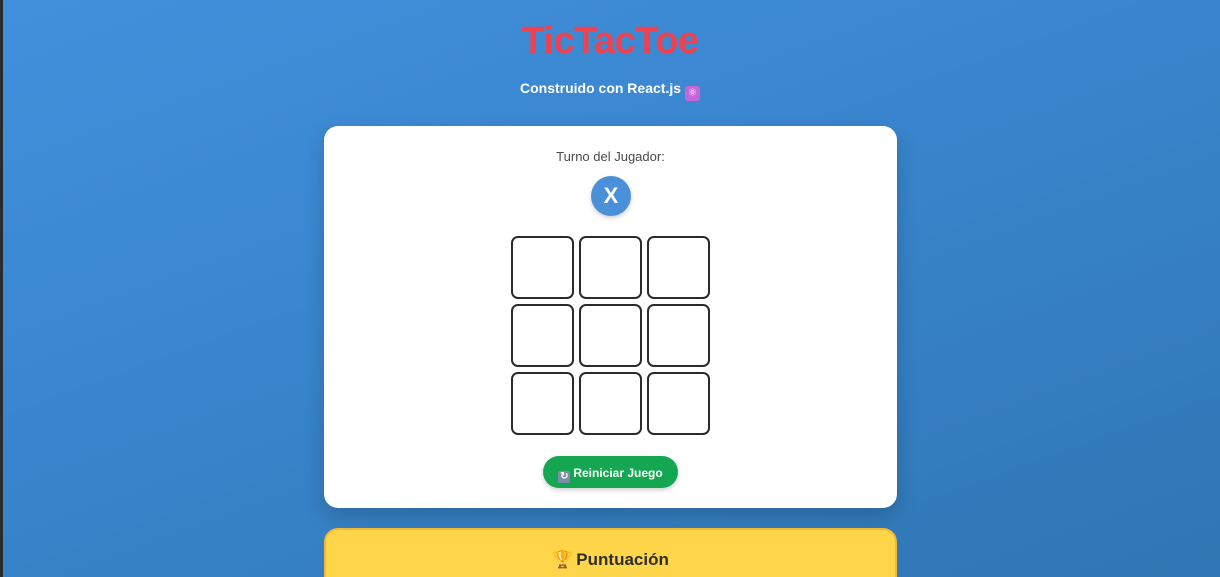  I want to click on app-title: TicTacToe, so click(610, 41).